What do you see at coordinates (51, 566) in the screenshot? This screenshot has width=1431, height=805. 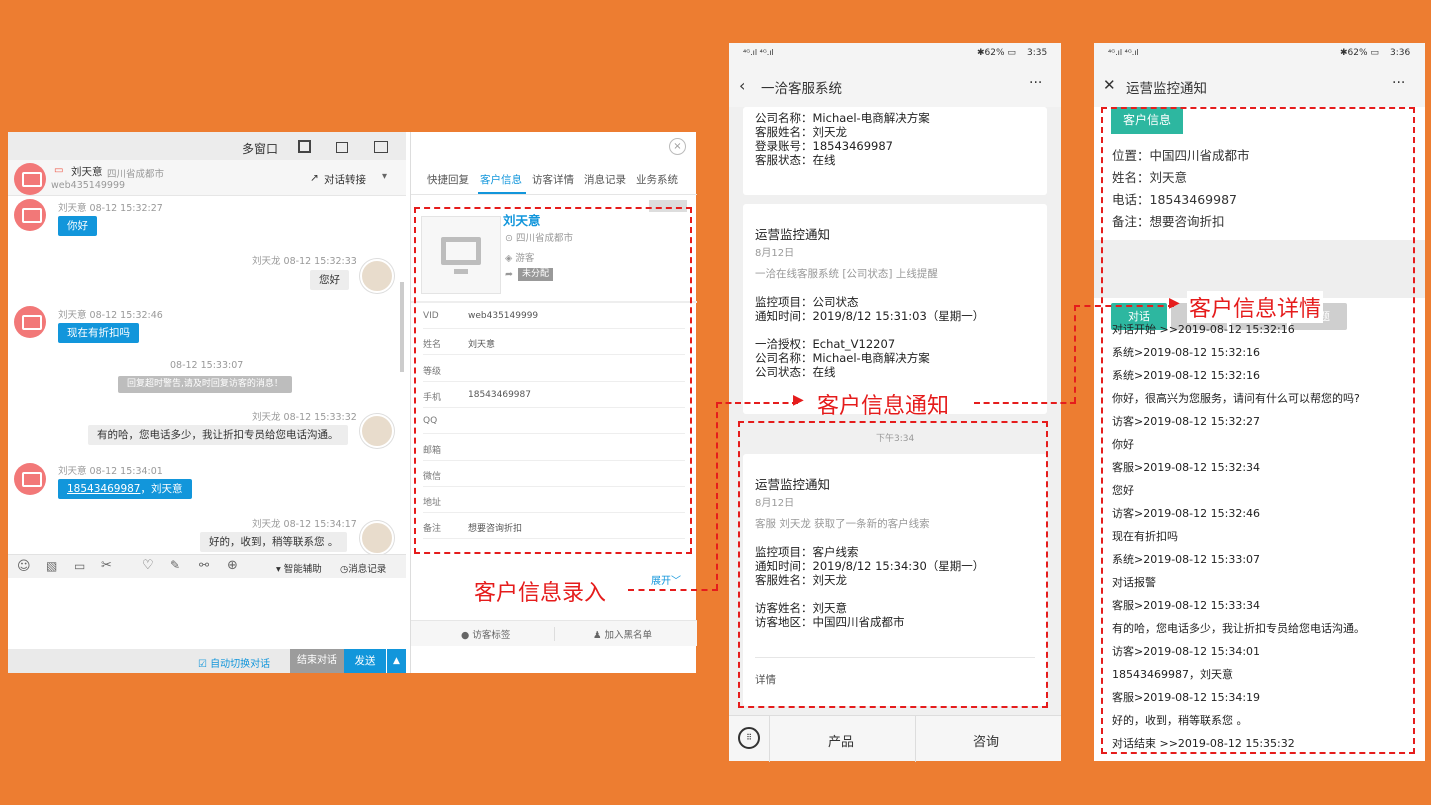 I see `image-icon: ▧` at bounding box center [51, 566].